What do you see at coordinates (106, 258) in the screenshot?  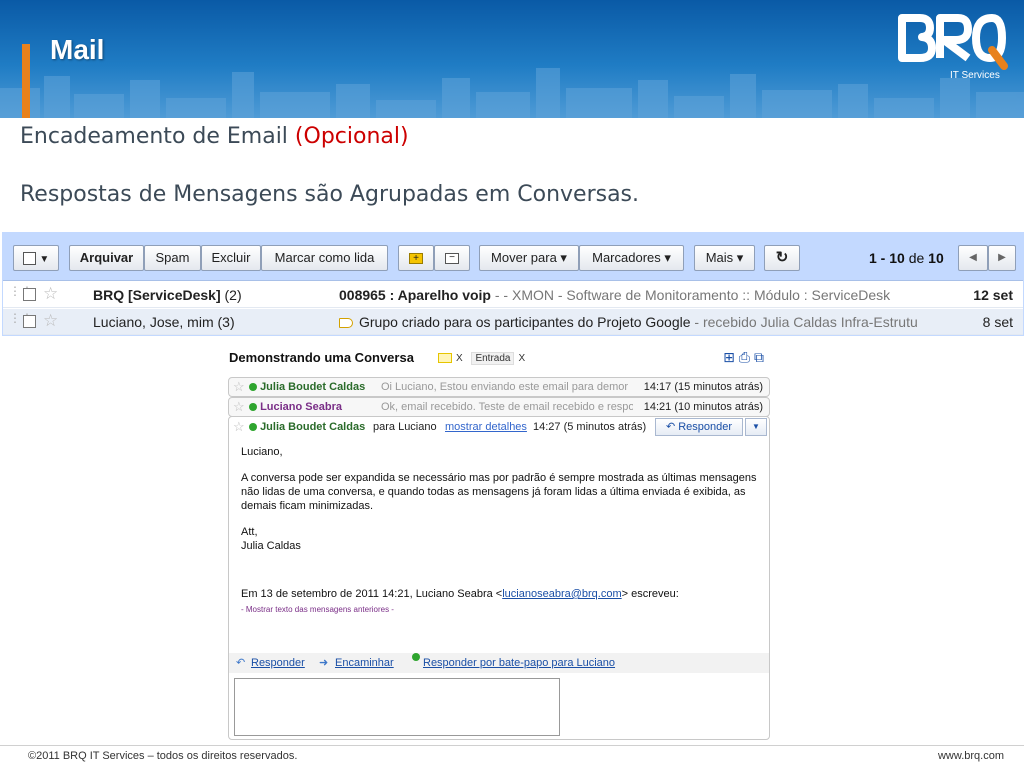 I see `archive-button: Arquivar` at bounding box center [106, 258].